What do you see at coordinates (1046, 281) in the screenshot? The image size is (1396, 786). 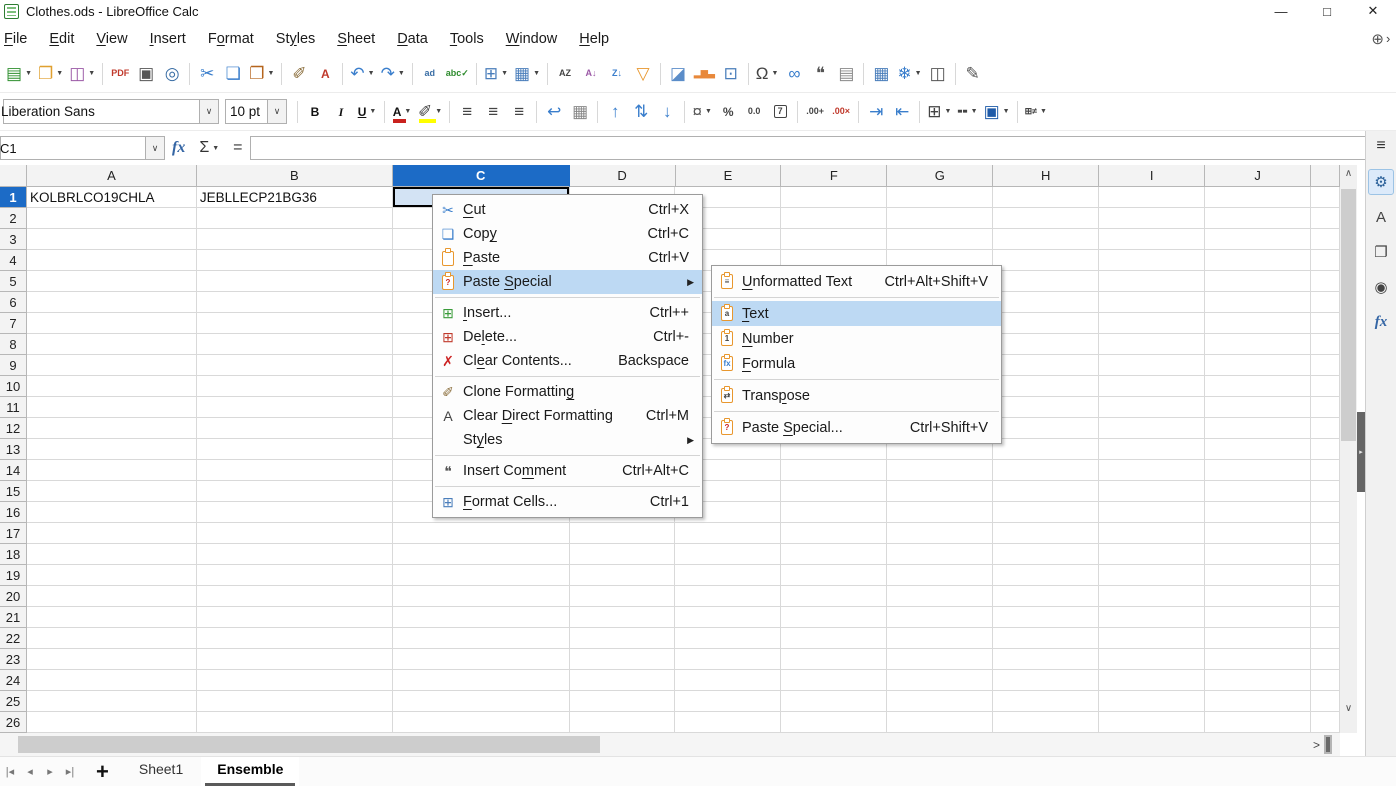 I see `cell-H5` at bounding box center [1046, 281].